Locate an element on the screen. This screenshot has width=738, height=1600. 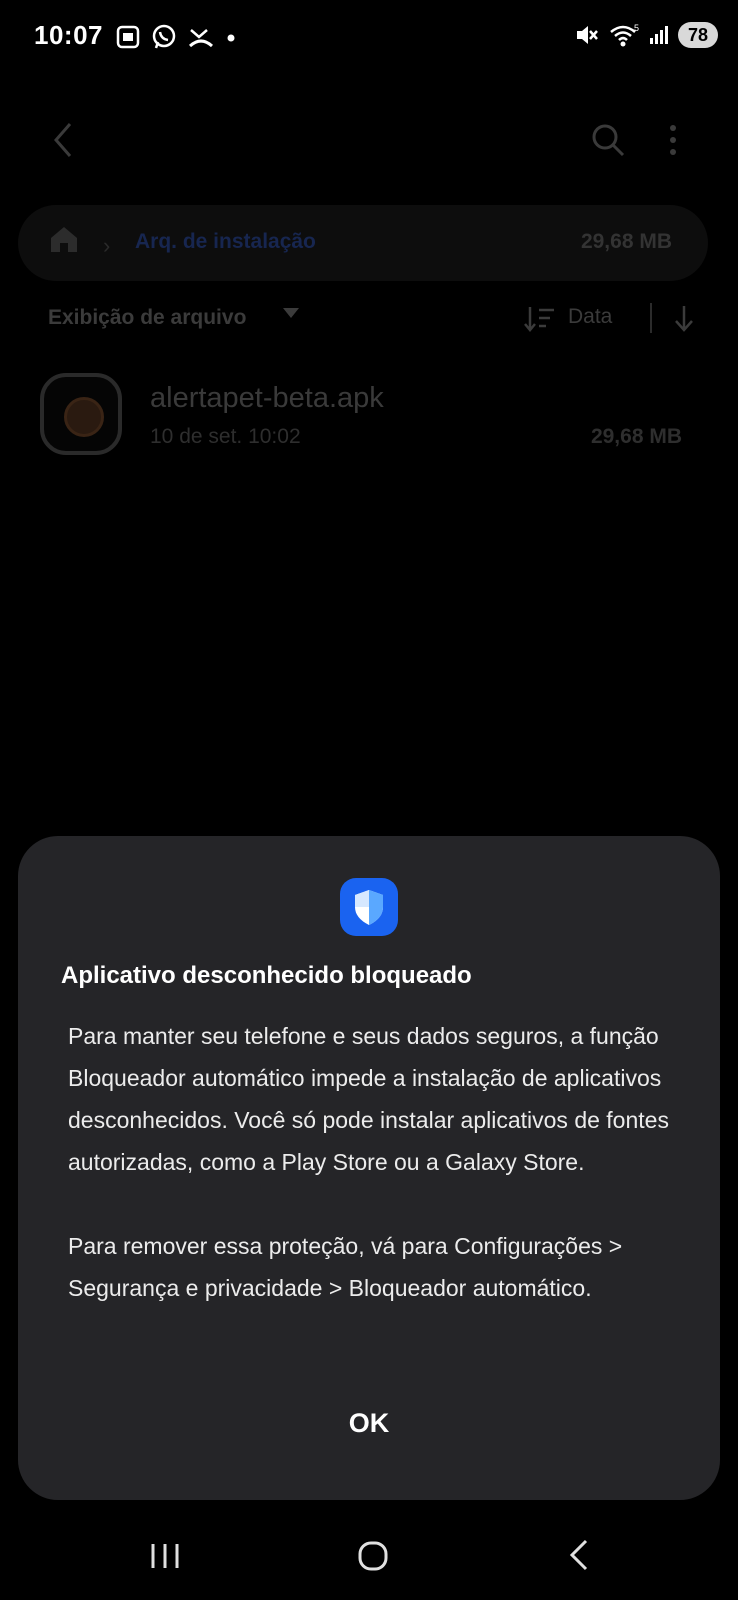
path-chevron-icon: › is located at coordinates (107, 245).